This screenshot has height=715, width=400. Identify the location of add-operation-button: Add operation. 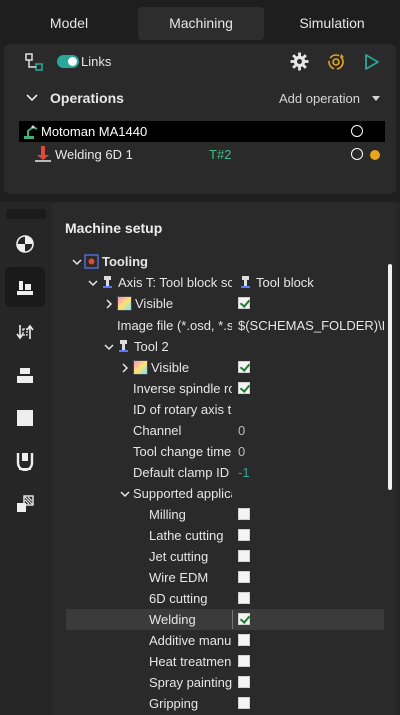
(319, 98).